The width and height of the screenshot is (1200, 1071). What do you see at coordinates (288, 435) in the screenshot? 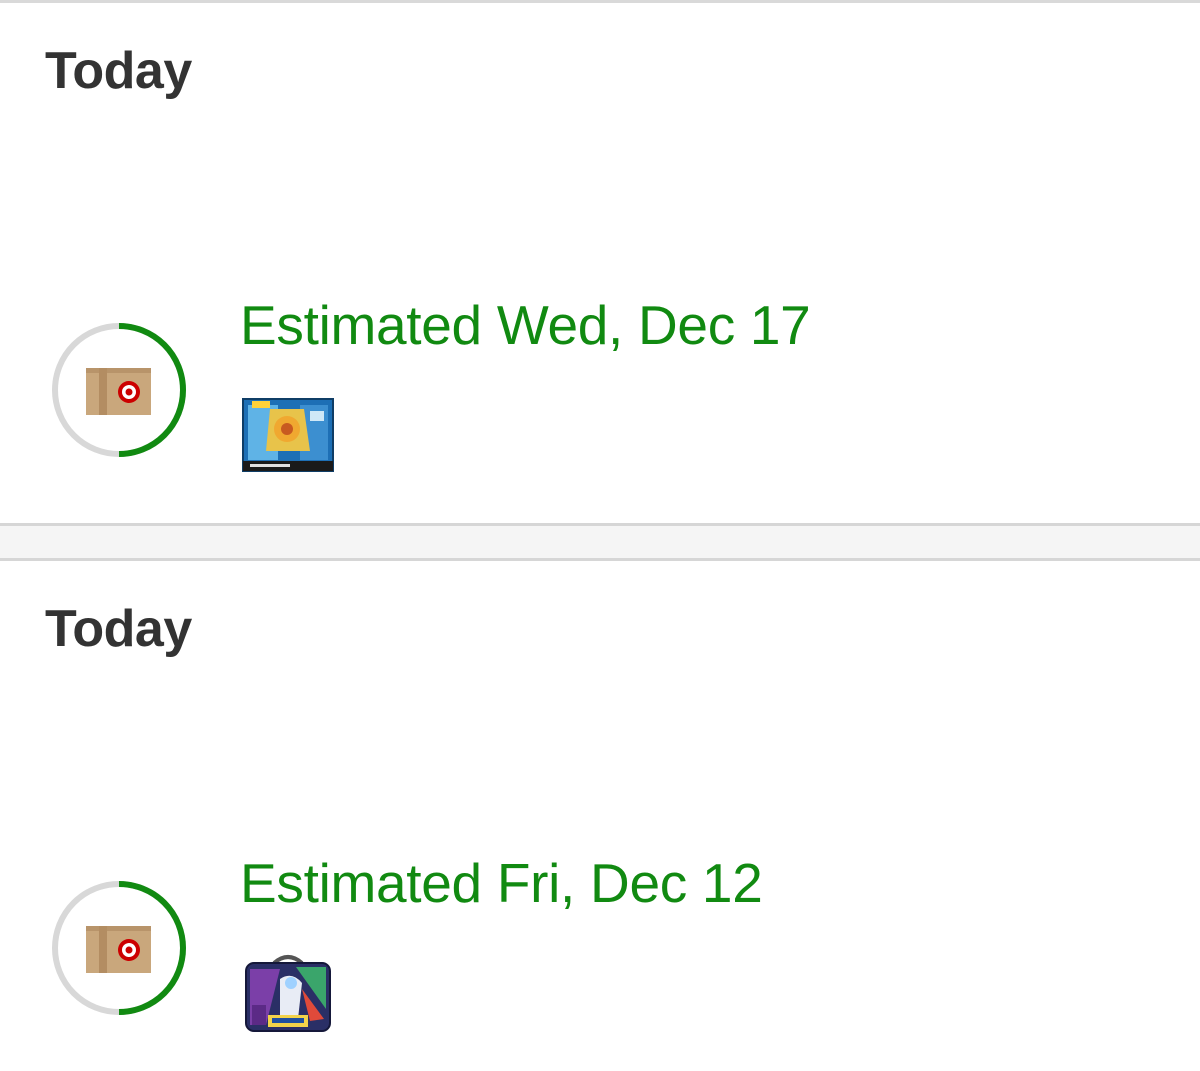
I see `pokemon-card-box-image` at bounding box center [288, 435].